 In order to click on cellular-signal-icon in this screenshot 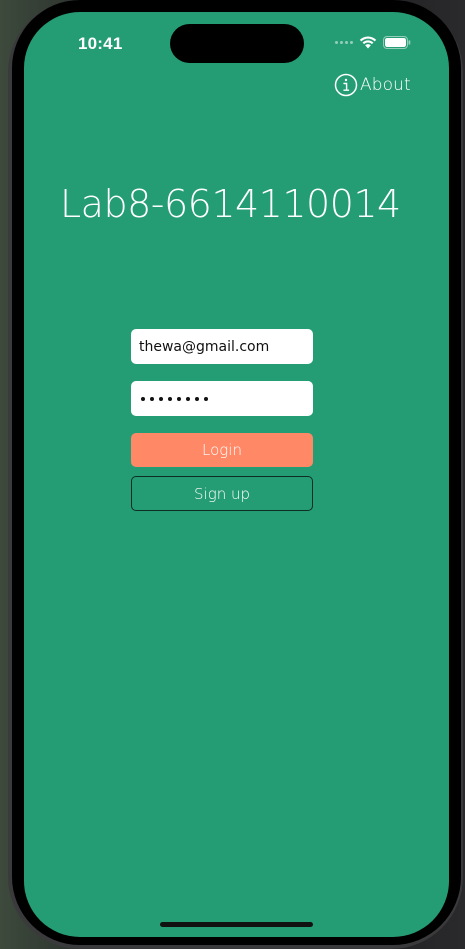, I will do `click(344, 42)`.